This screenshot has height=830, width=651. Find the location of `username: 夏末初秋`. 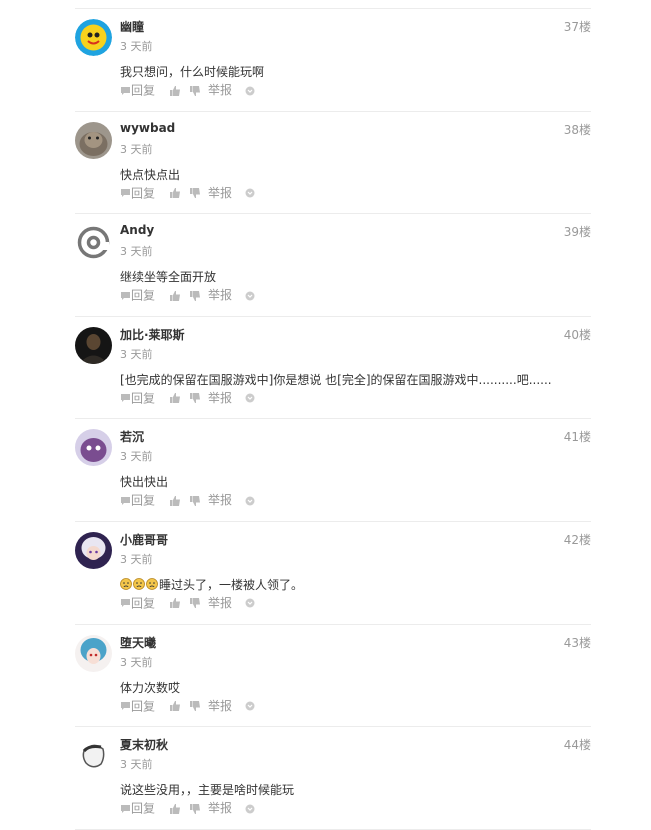

username: 夏末初秋 is located at coordinates (144, 744).